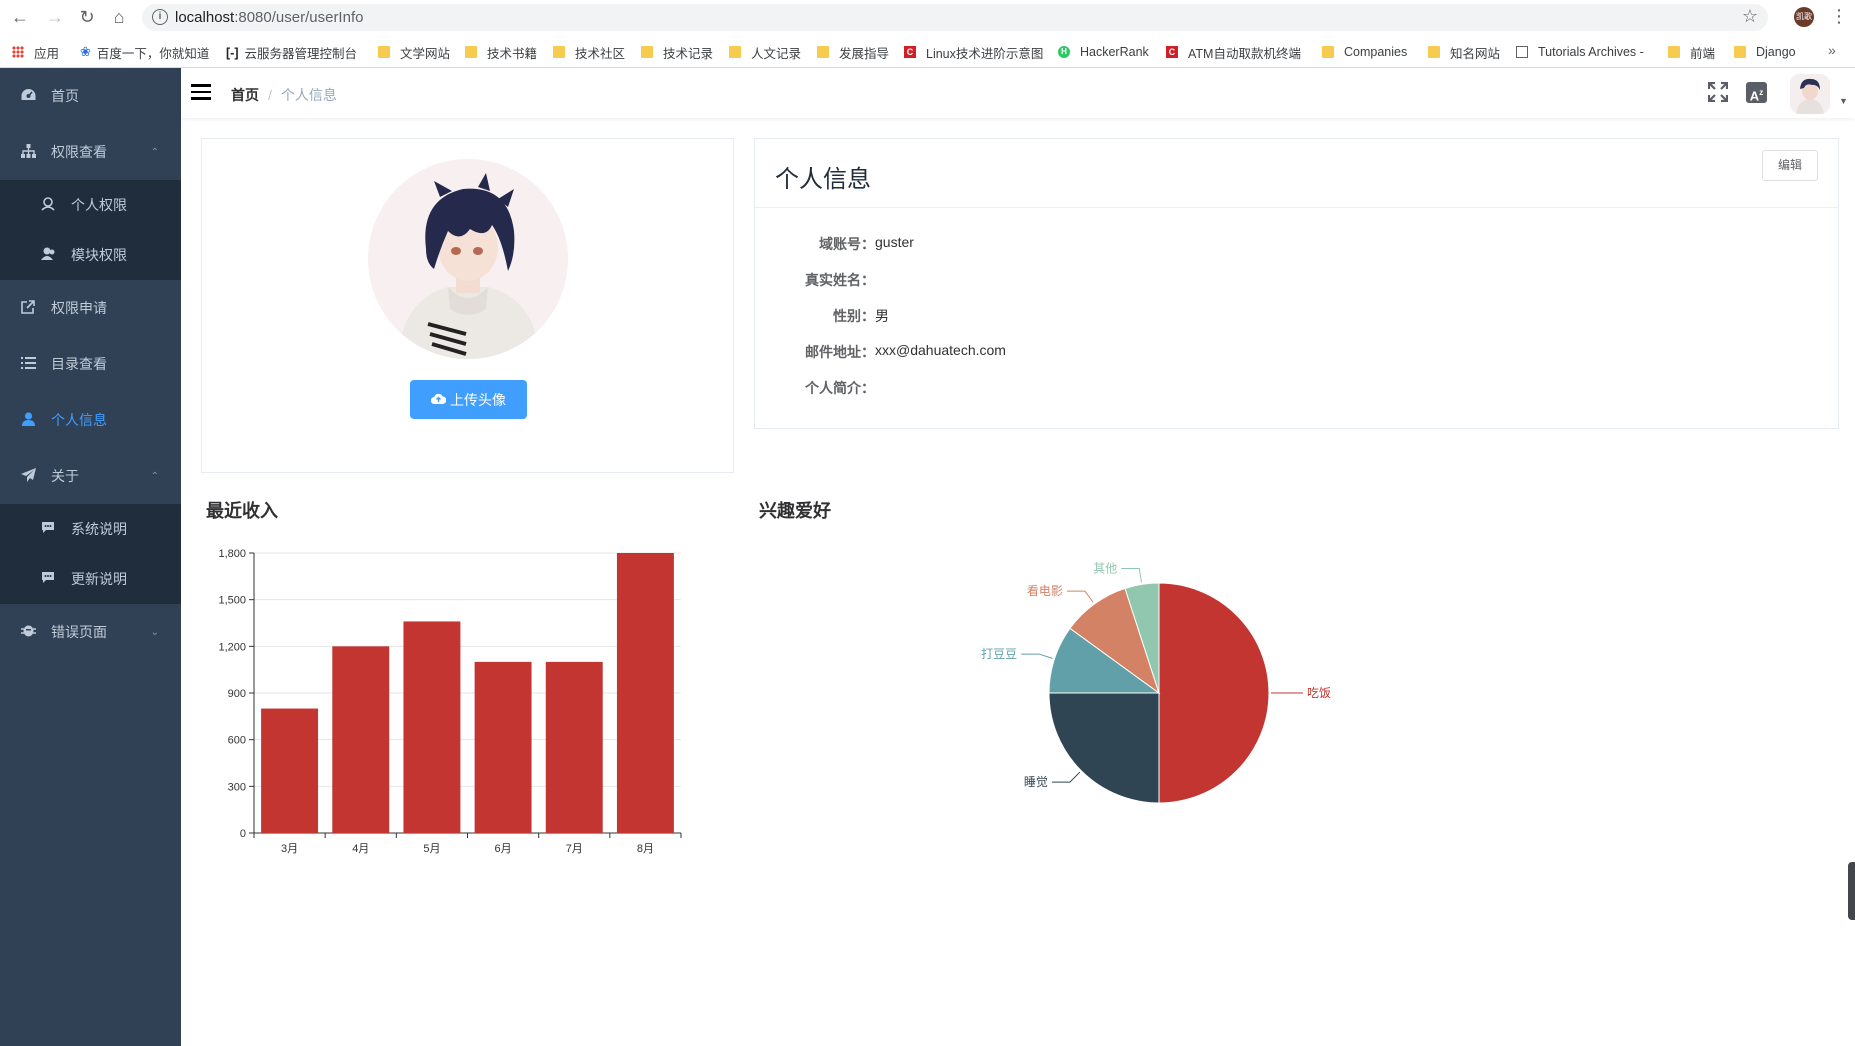 This screenshot has height=1046, width=1855. I want to click on sidebar-item-permission-view: 权限查看 ⌃, so click(90, 152).